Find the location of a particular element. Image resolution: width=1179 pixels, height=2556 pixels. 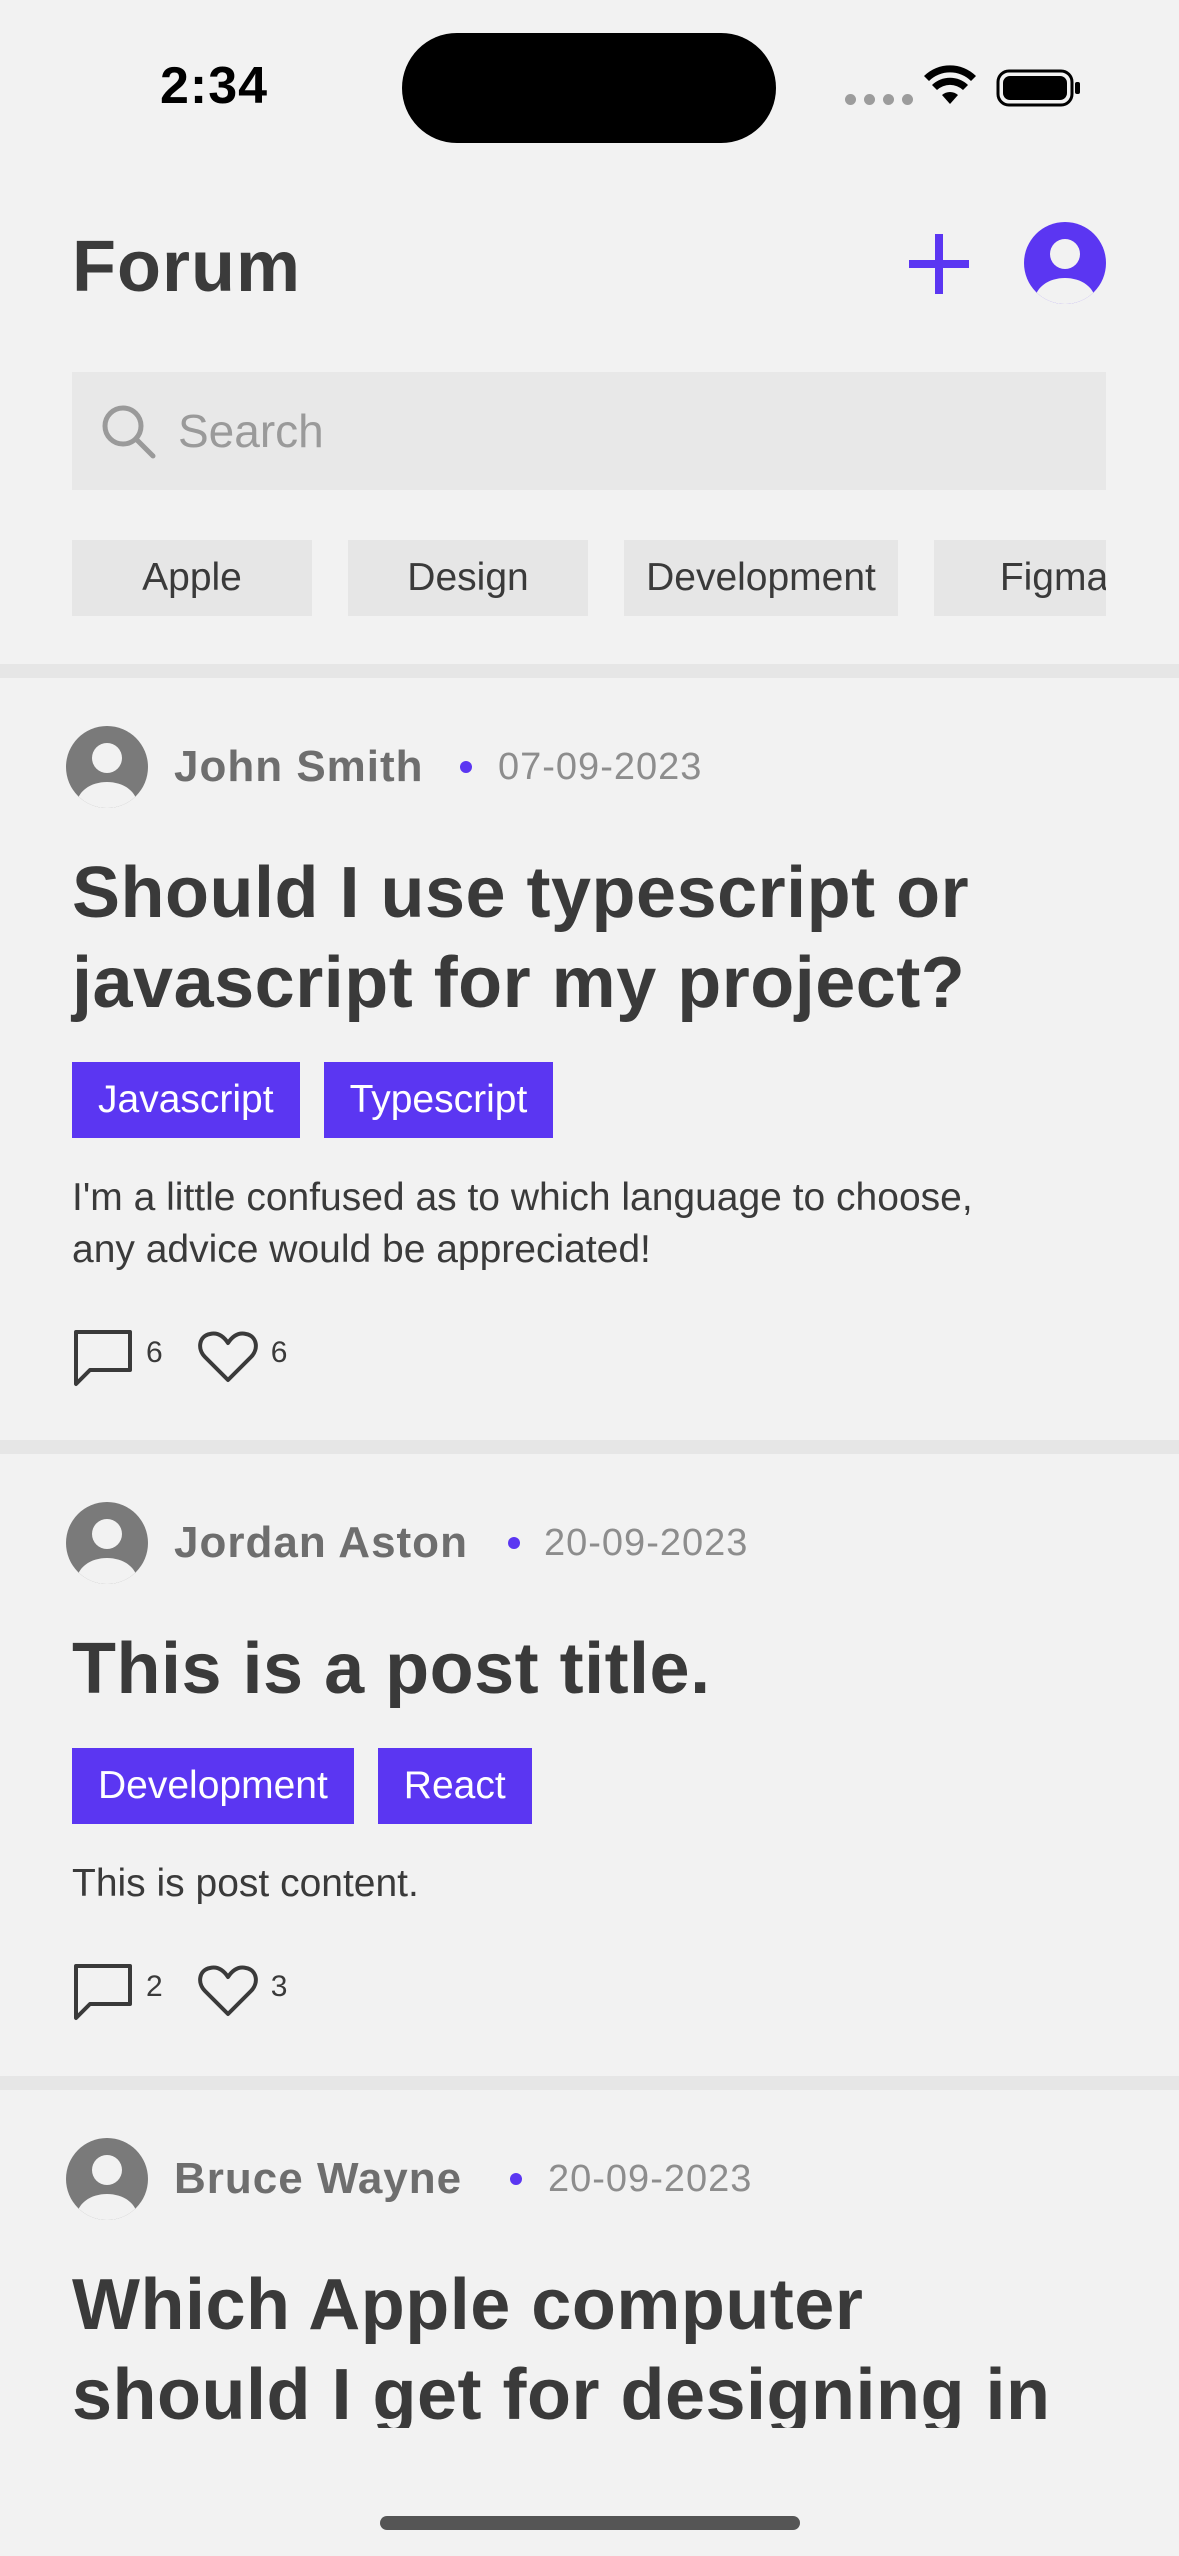

home-indicator is located at coordinates (590, 2523).